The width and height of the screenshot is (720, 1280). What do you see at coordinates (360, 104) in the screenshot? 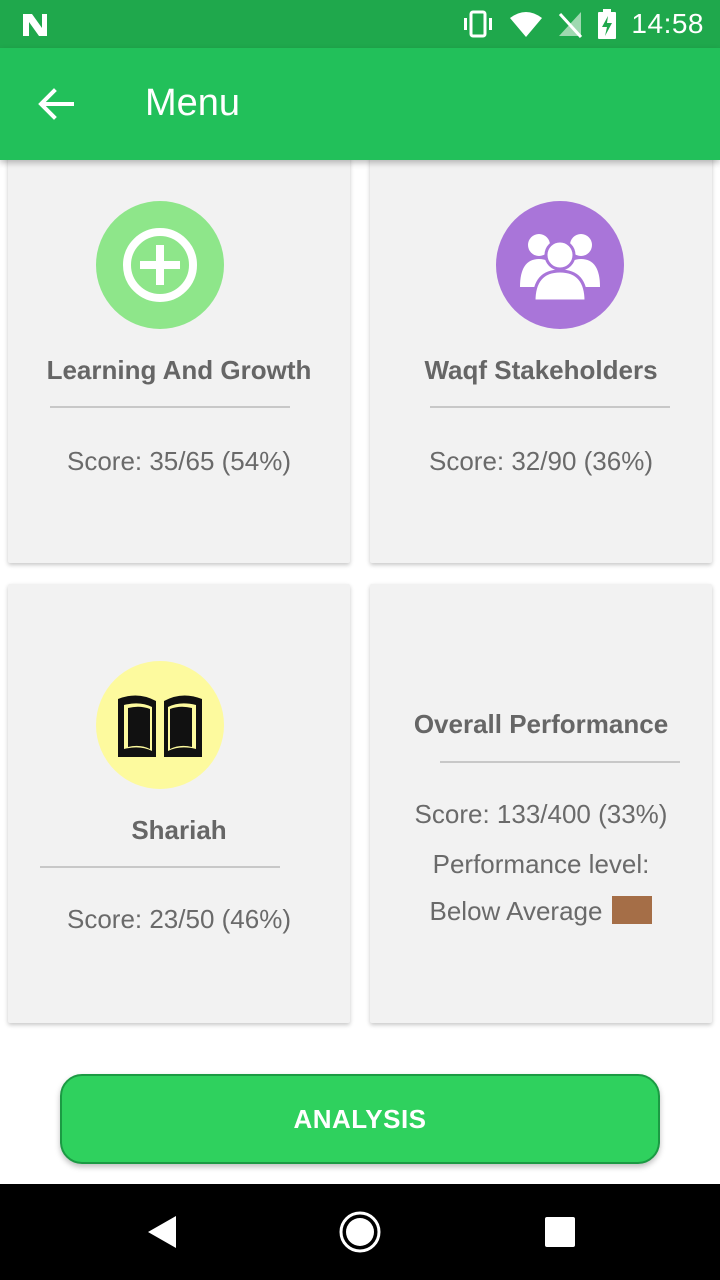
I see `app-bar: Menu` at bounding box center [360, 104].